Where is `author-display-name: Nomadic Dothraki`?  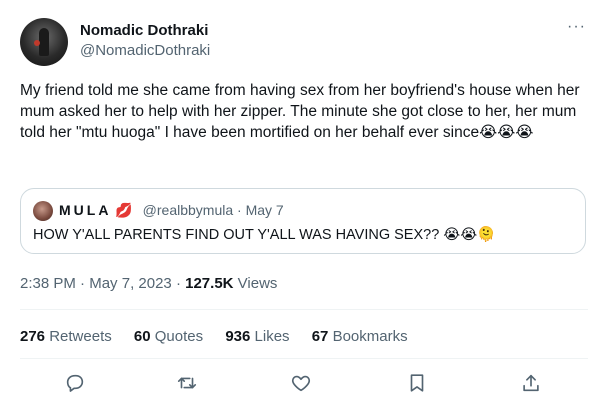 author-display-name: Nomadic Dothraki is located at coordinates (144, 30).